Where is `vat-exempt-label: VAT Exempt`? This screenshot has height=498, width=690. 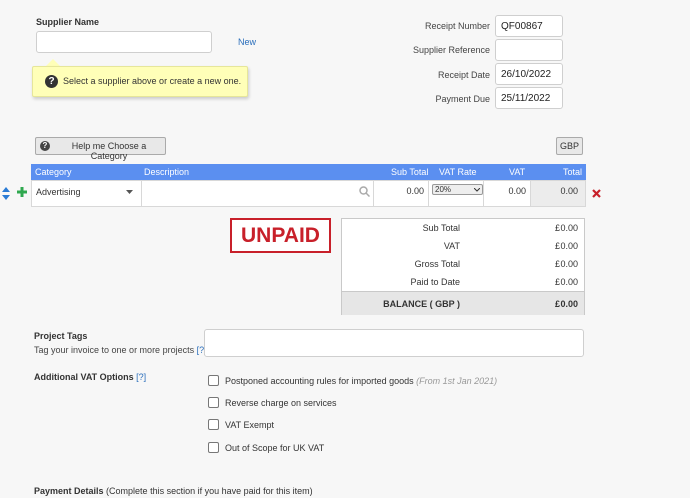
vat-exempt-label: VAT Exempt is located at coordinates (250, 425).